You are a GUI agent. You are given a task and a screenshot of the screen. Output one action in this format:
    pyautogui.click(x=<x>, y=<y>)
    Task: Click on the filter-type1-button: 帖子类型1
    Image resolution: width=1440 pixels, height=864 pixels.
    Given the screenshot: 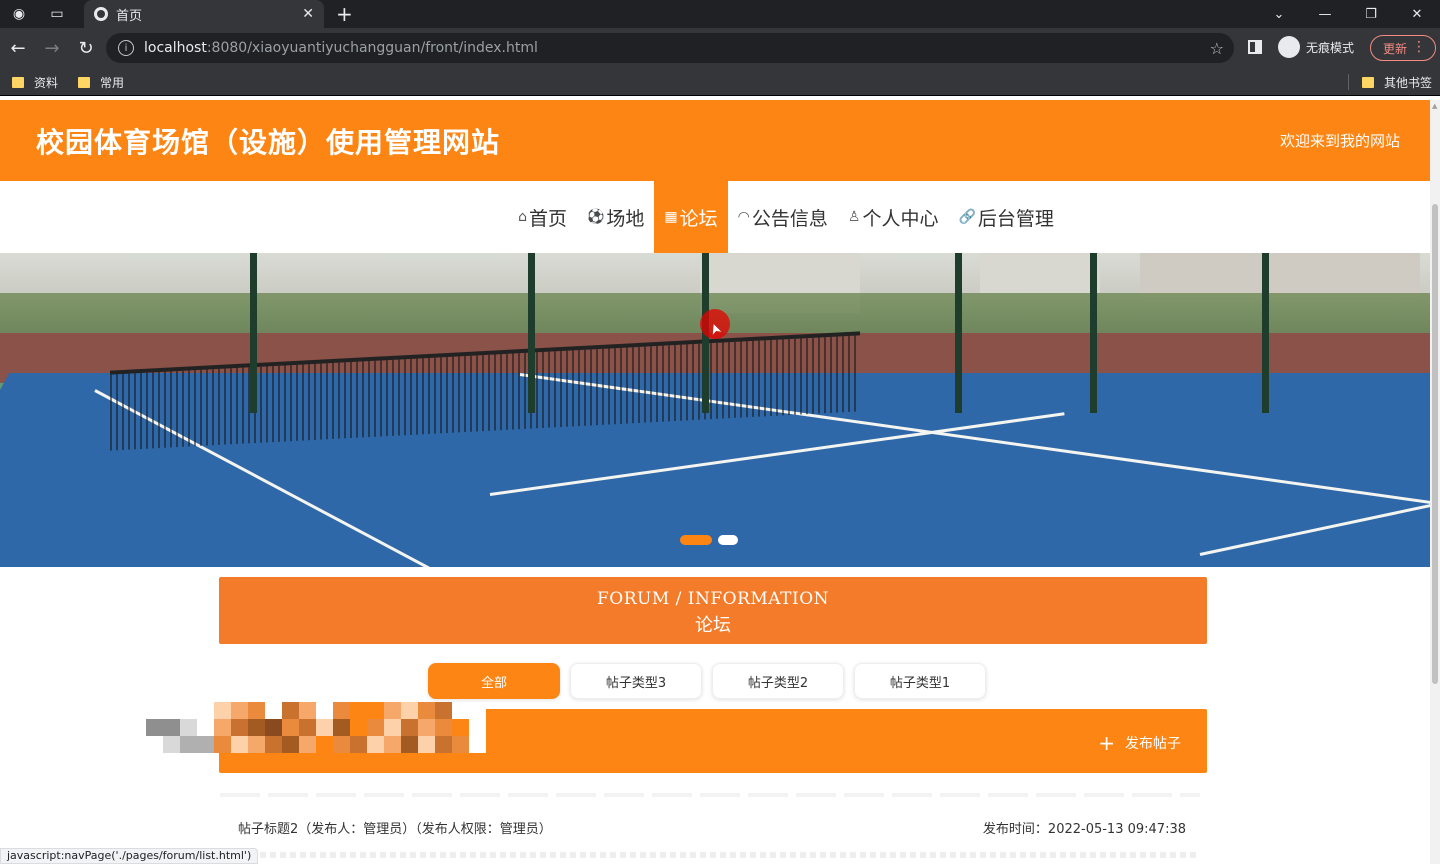 What is the action you would take?
    pyautogui.click(x=920, y=681)
    